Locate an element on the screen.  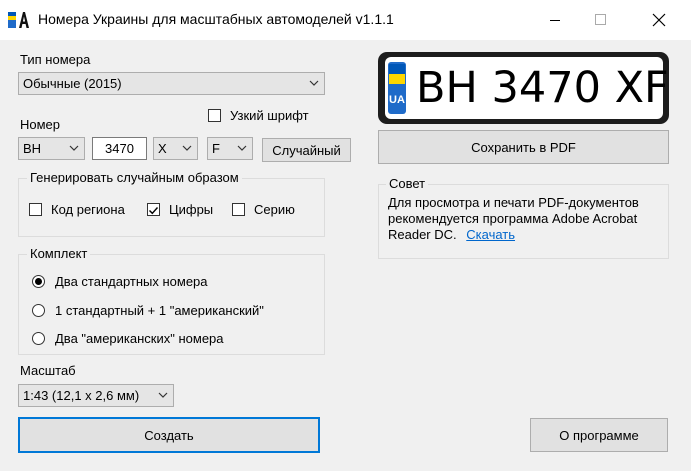
kit-option-label: 1 стандартный + 1 "американский" is located at coordinates (159, 310).